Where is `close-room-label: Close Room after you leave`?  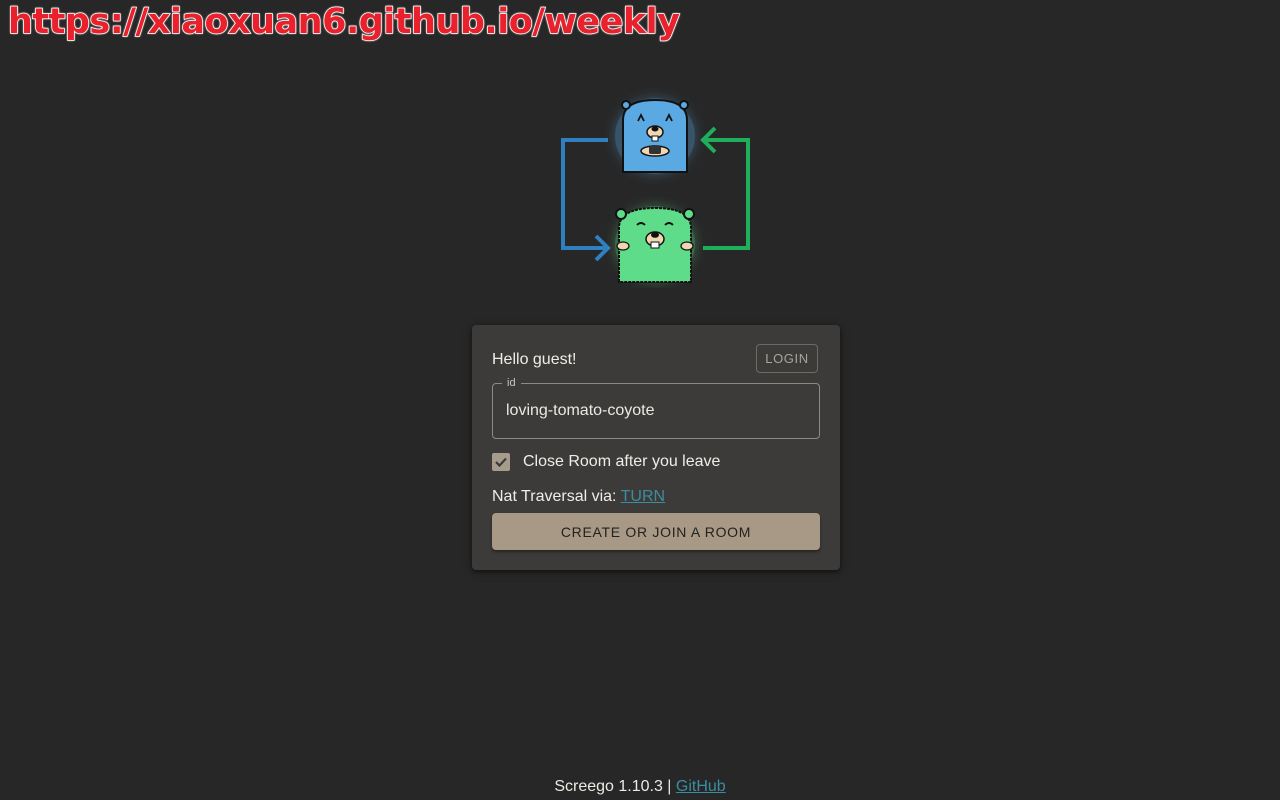
close-room-label: Close Room after you leave is located at coordinates (622, 461).